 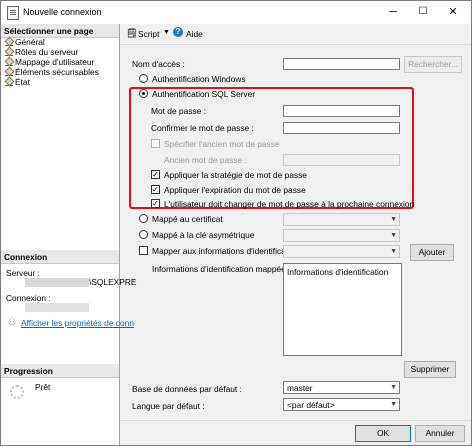 What do you see at coordinates (432, 252) in the screenshot?
I see `add-button: Ajouter` at bounding box center [432, 252].